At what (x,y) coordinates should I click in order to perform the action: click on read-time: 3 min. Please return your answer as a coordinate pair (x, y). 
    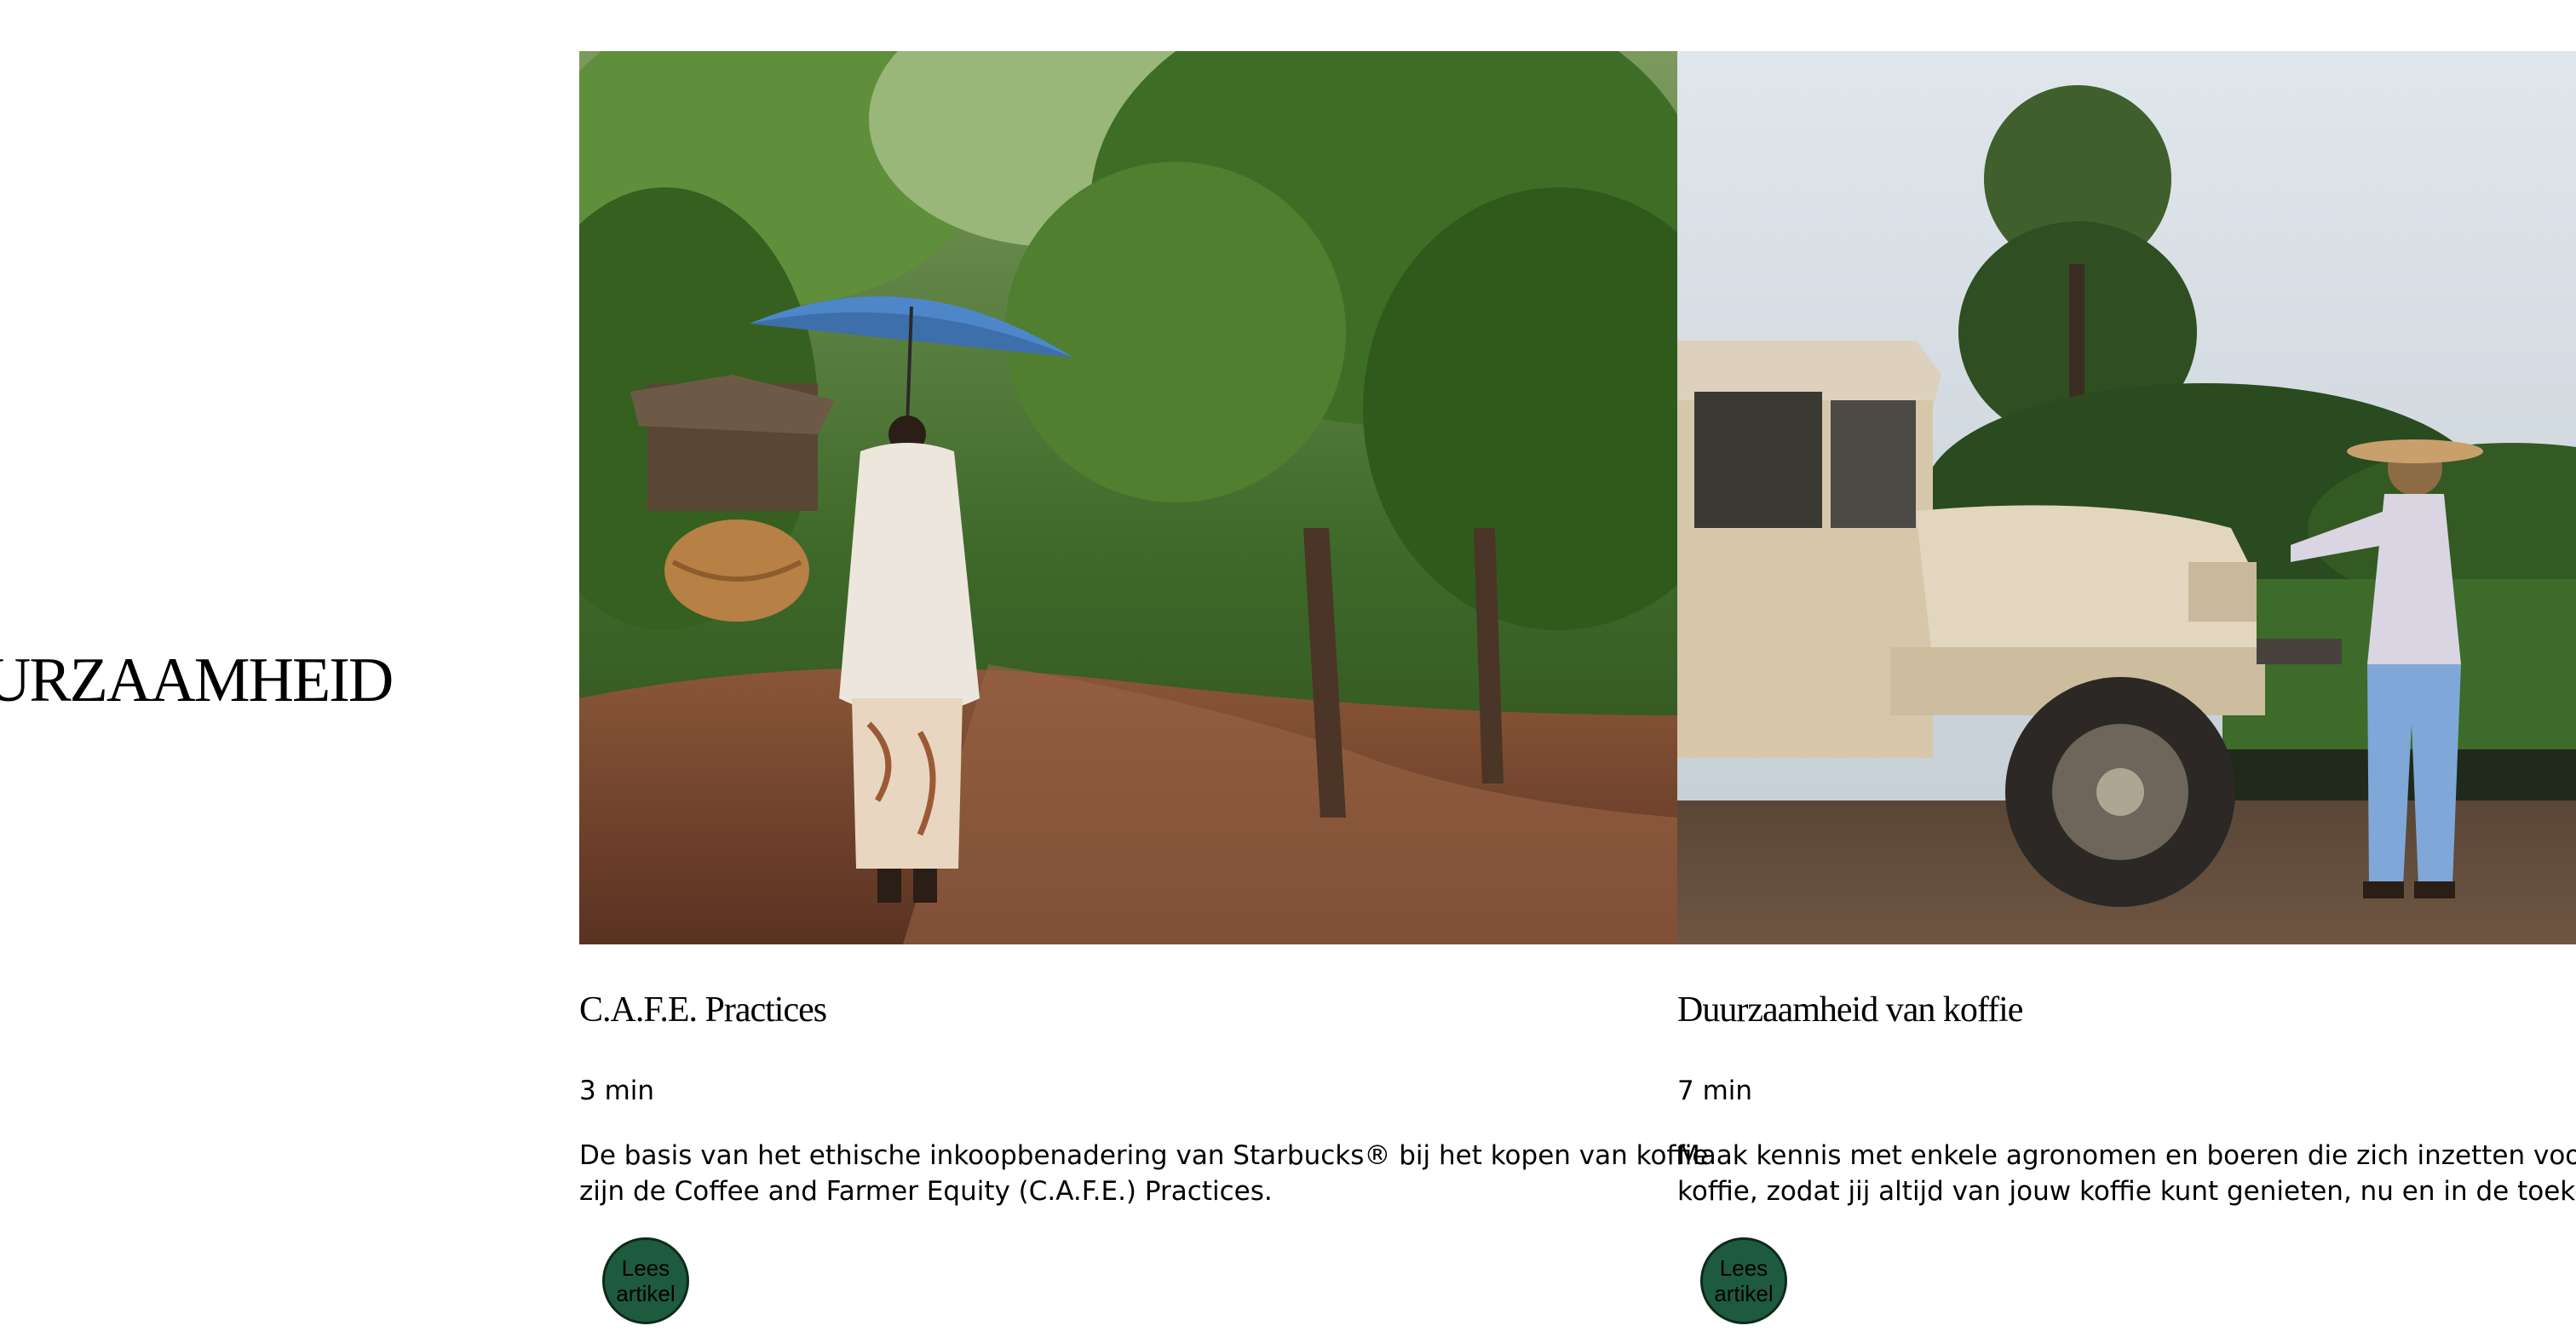
    Looking at the image, I should click on (617, 1091).